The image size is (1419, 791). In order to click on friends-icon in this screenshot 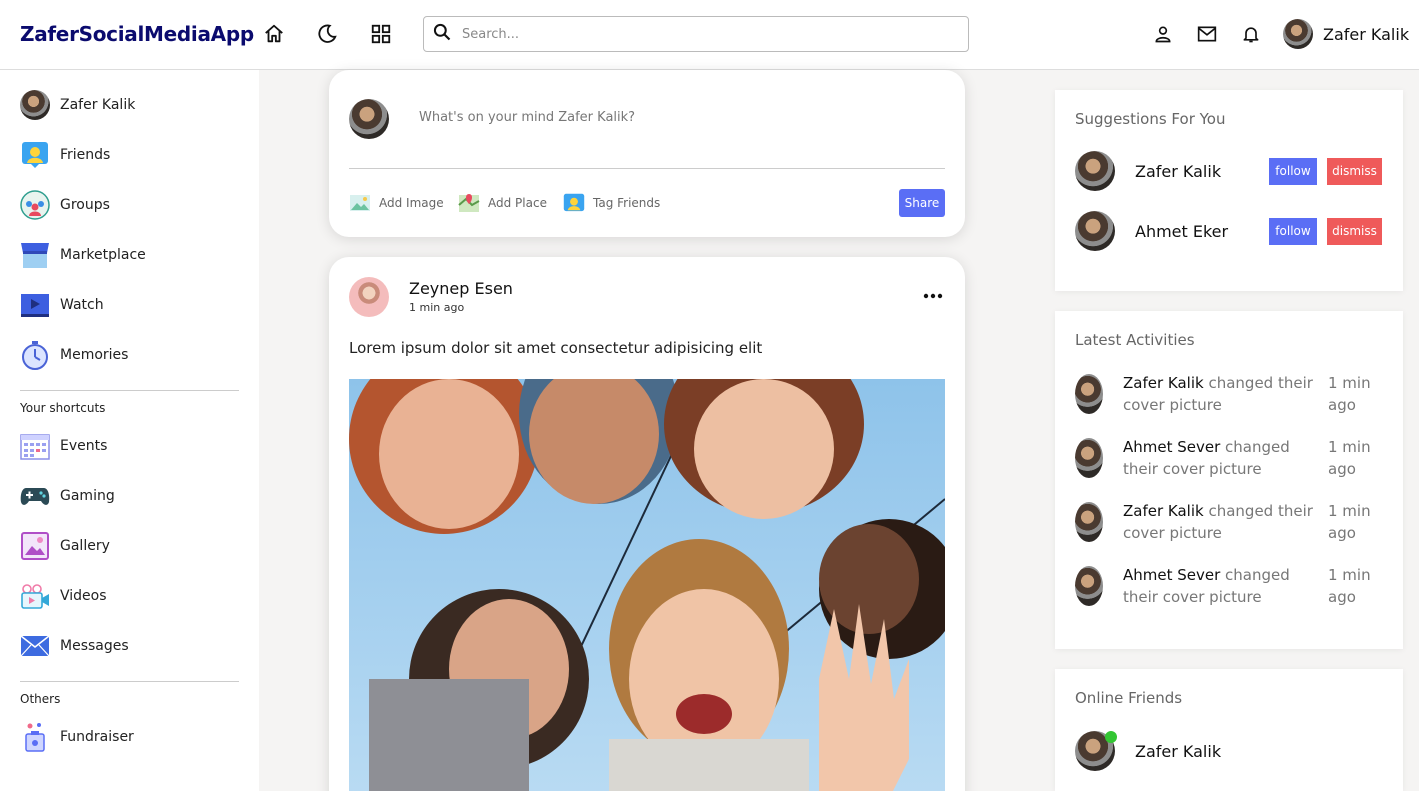, I will do `click(35, 155)`.